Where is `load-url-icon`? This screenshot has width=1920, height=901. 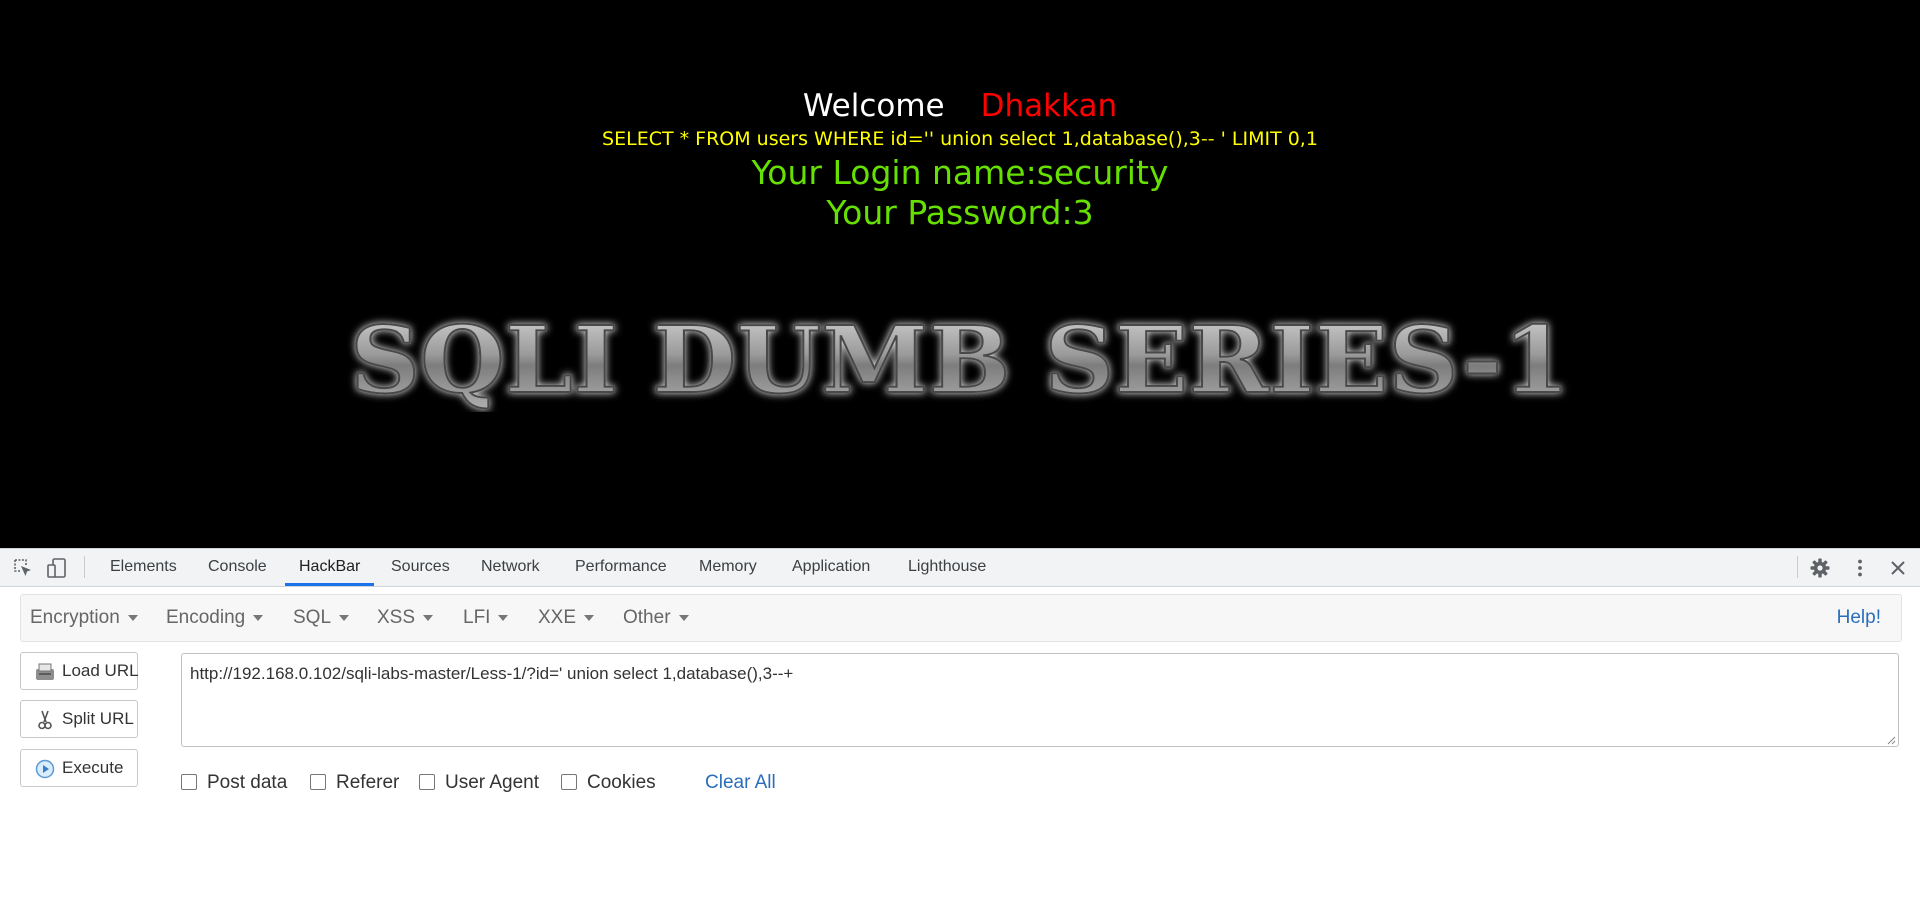
load-url-icon is located at coordinates (45, 671).